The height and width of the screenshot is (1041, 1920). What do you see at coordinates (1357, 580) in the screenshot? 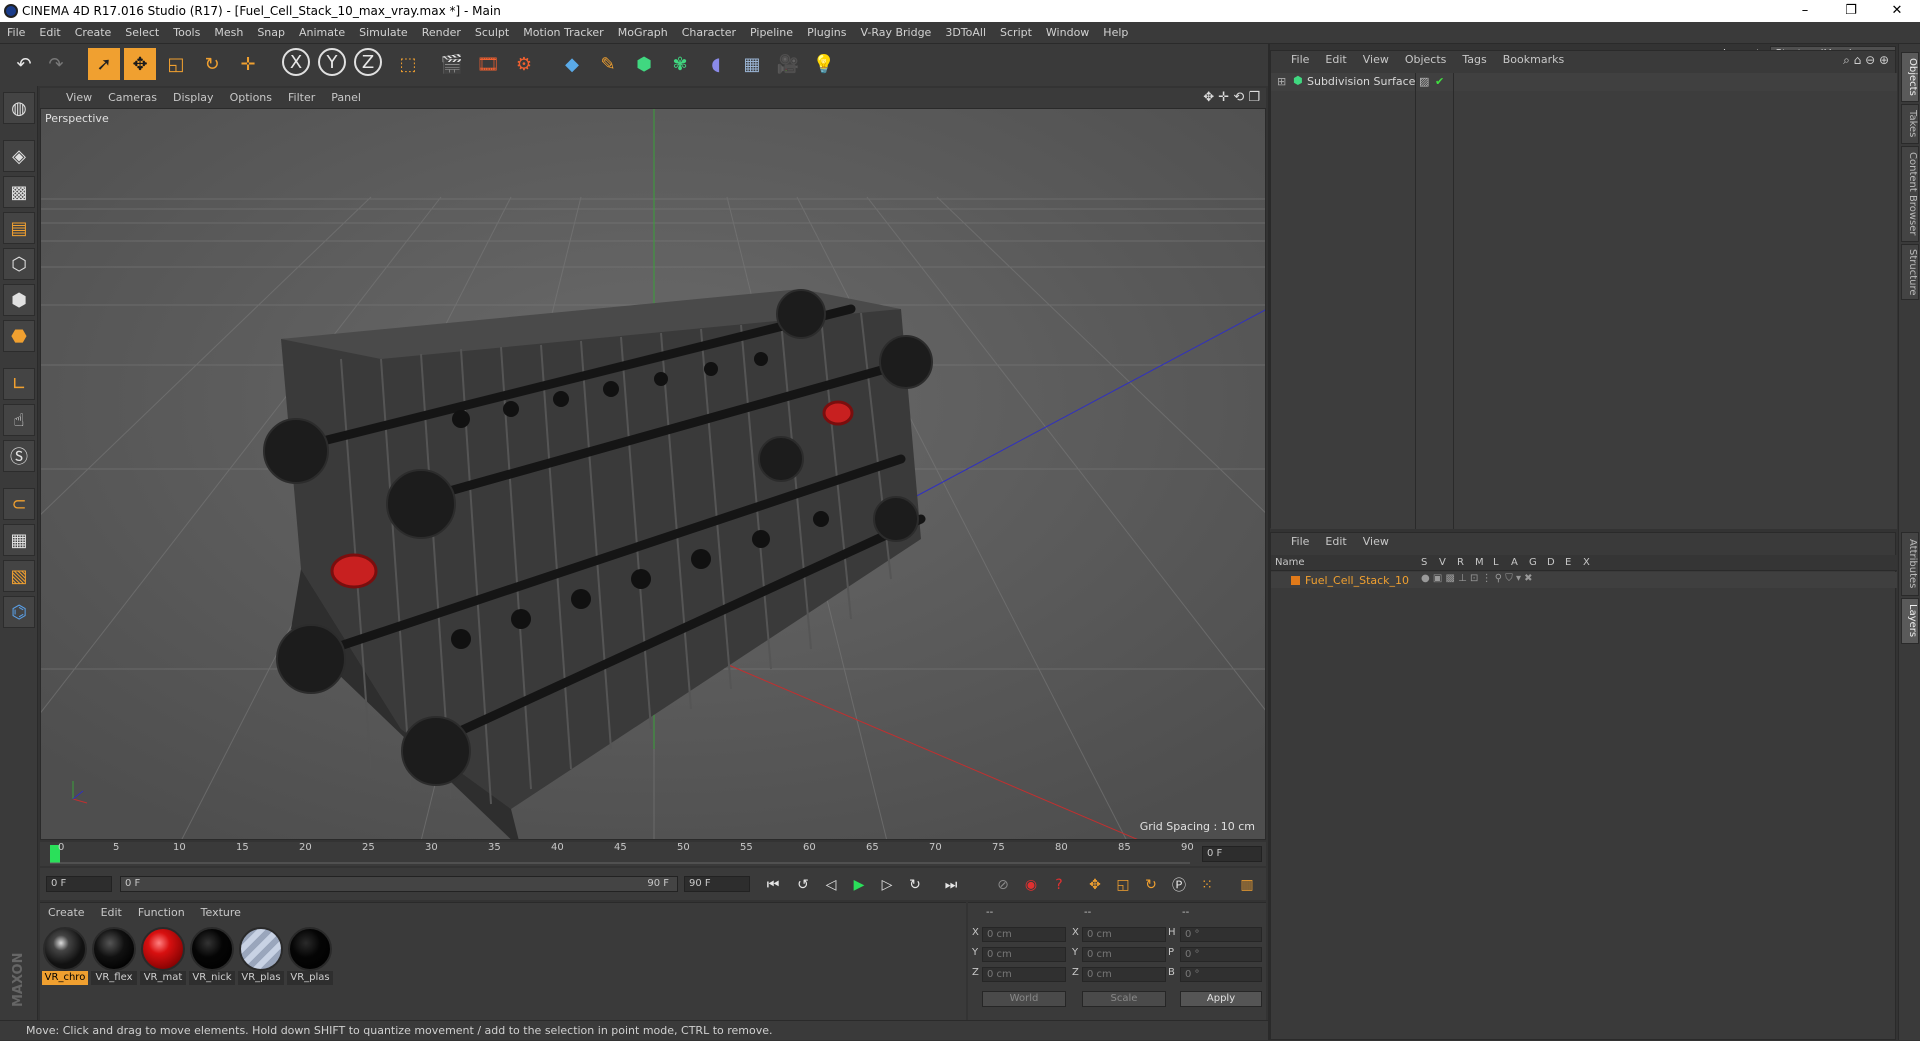
I see `layer-name: Fuel_Cell_Stack_10` at bounding box center [1357, 580].